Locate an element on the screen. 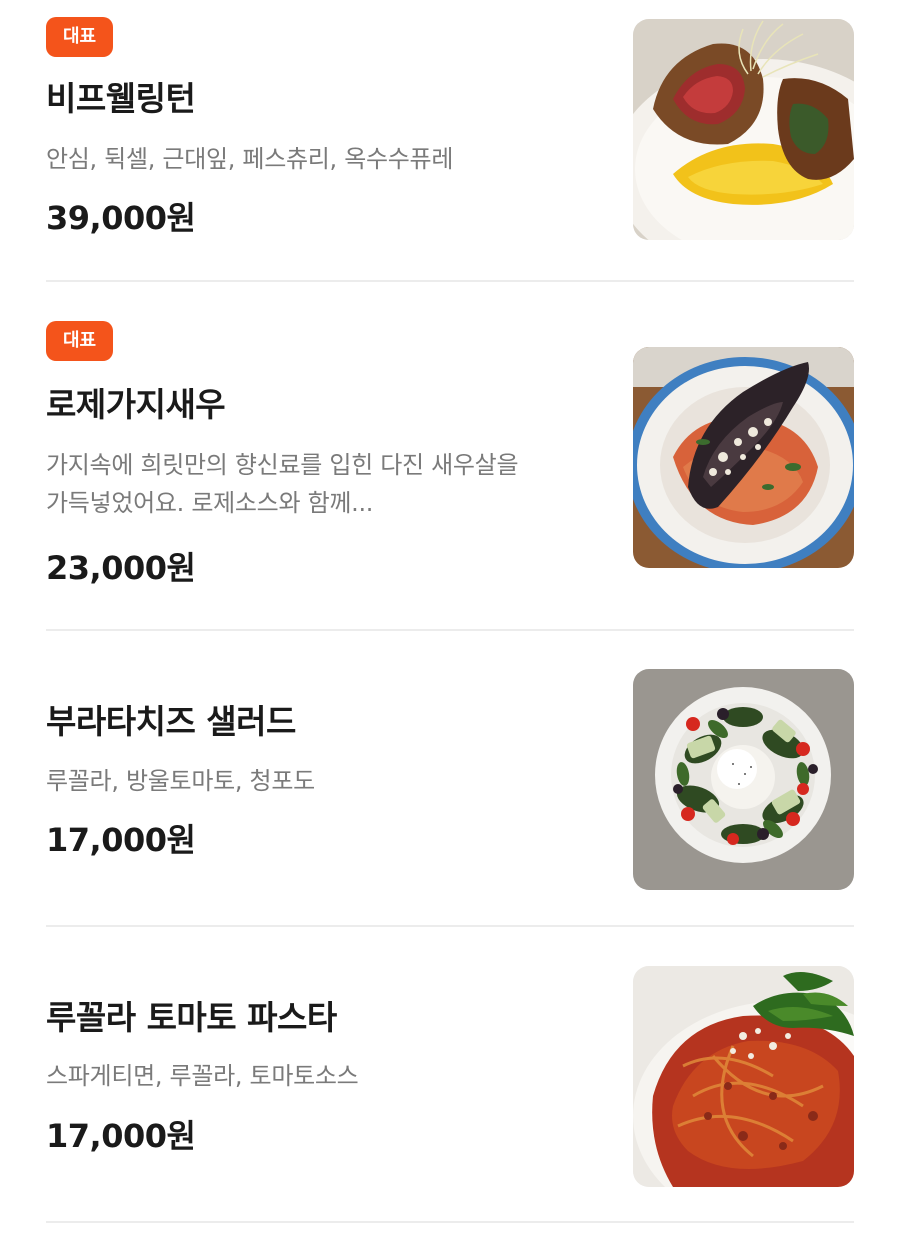 The image size is (900, 1247). menu-item-description: 스파게티면, 루꼴라, 토마토소스 is located at coordinates (202, 1076).